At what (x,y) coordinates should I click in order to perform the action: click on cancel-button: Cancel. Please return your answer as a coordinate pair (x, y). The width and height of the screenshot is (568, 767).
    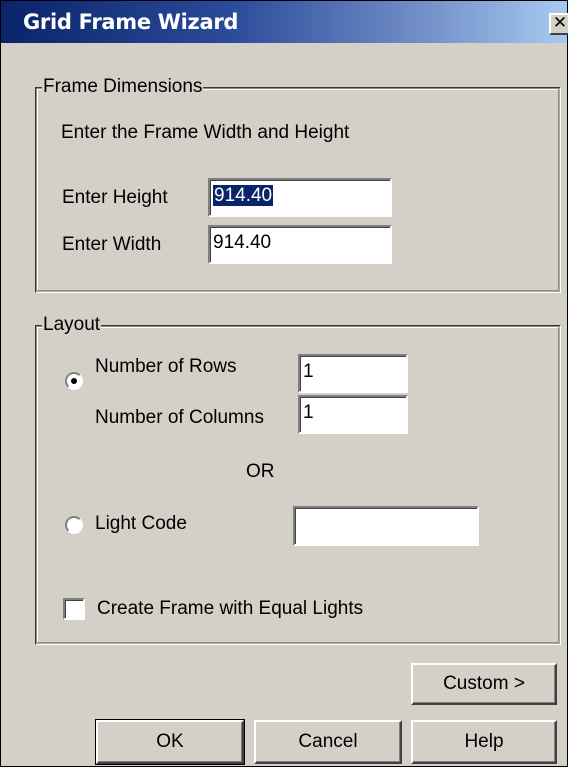
    Looking at the image, I should click on (328, 742).